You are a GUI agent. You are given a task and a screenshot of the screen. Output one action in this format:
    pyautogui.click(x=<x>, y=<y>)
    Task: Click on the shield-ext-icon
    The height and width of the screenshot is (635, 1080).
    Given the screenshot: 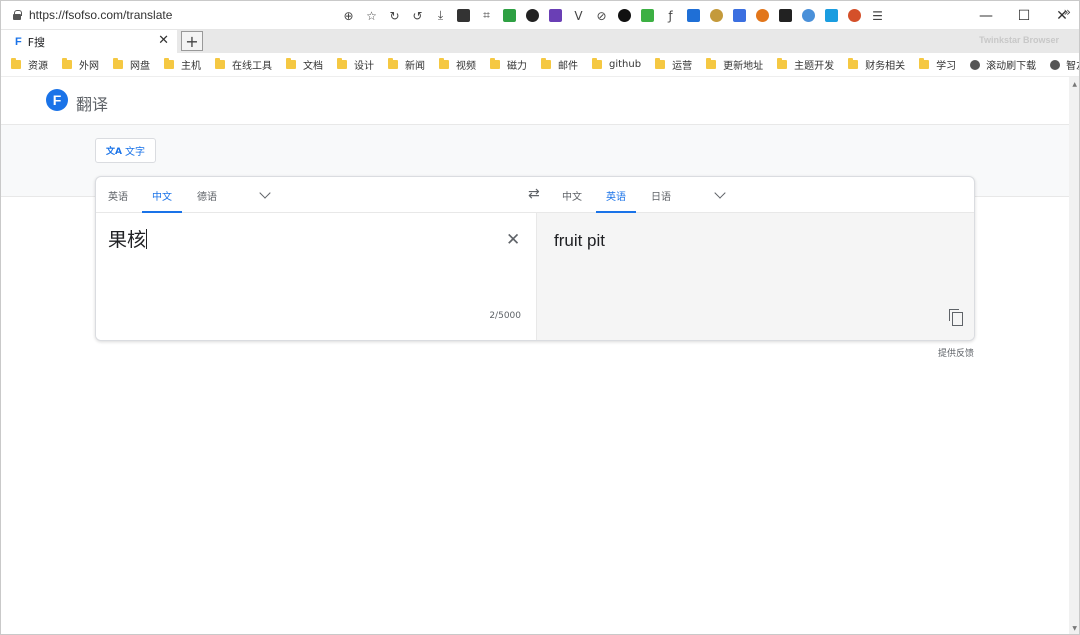 What is the action you would take?
    pyautogui.click(x=509, y=15)
    